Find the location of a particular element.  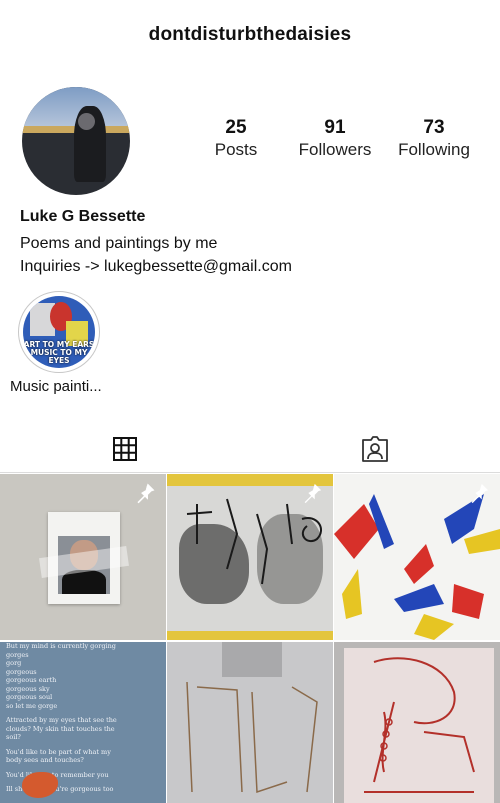

story-highlight-image: ART TO MY EARS MUSIC TO MY EYES is located at coordinates (59, 332).